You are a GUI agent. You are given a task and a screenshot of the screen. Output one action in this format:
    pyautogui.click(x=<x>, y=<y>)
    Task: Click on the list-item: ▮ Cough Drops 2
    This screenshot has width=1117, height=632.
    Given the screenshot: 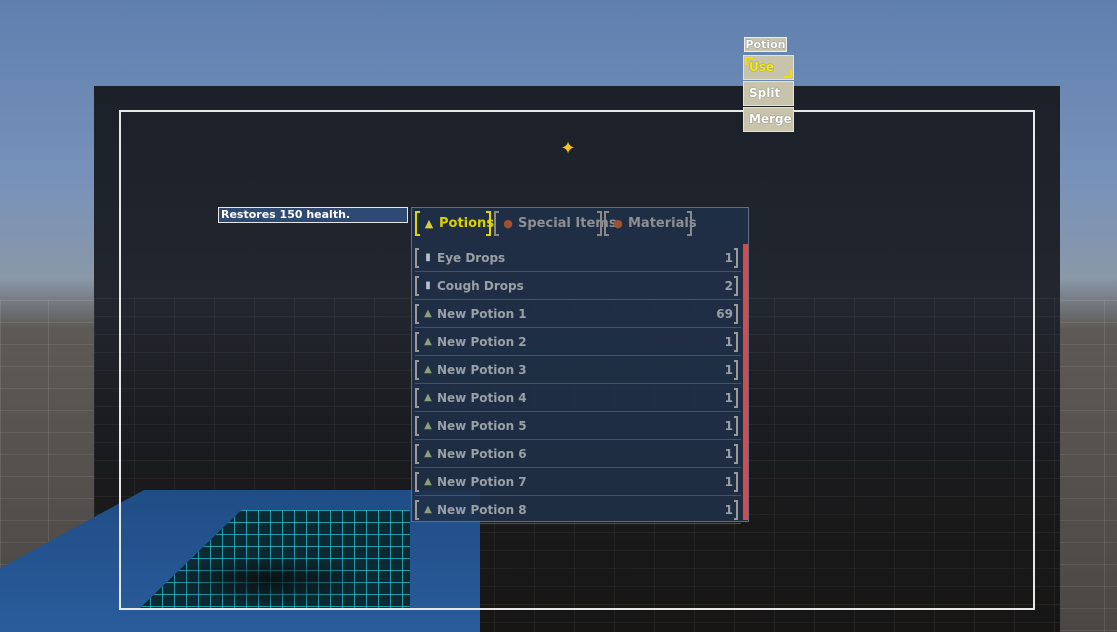 What is the action you would take?
    pyautogui.click(x=578, y=286)
    